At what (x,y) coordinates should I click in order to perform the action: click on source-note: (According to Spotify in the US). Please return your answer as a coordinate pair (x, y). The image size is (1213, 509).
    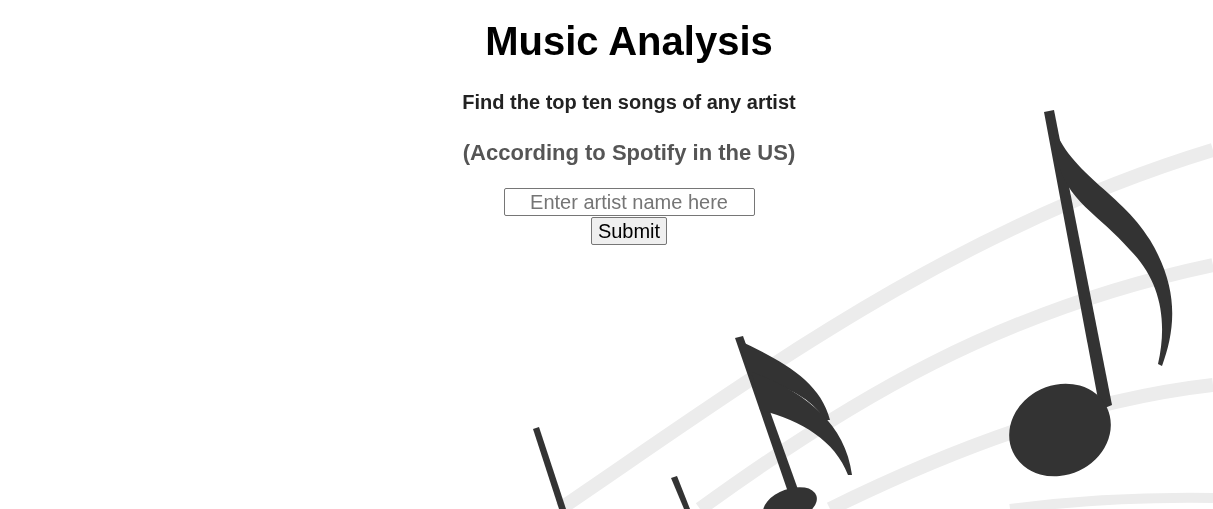
    Looking at the image, I should click on (629, 153).